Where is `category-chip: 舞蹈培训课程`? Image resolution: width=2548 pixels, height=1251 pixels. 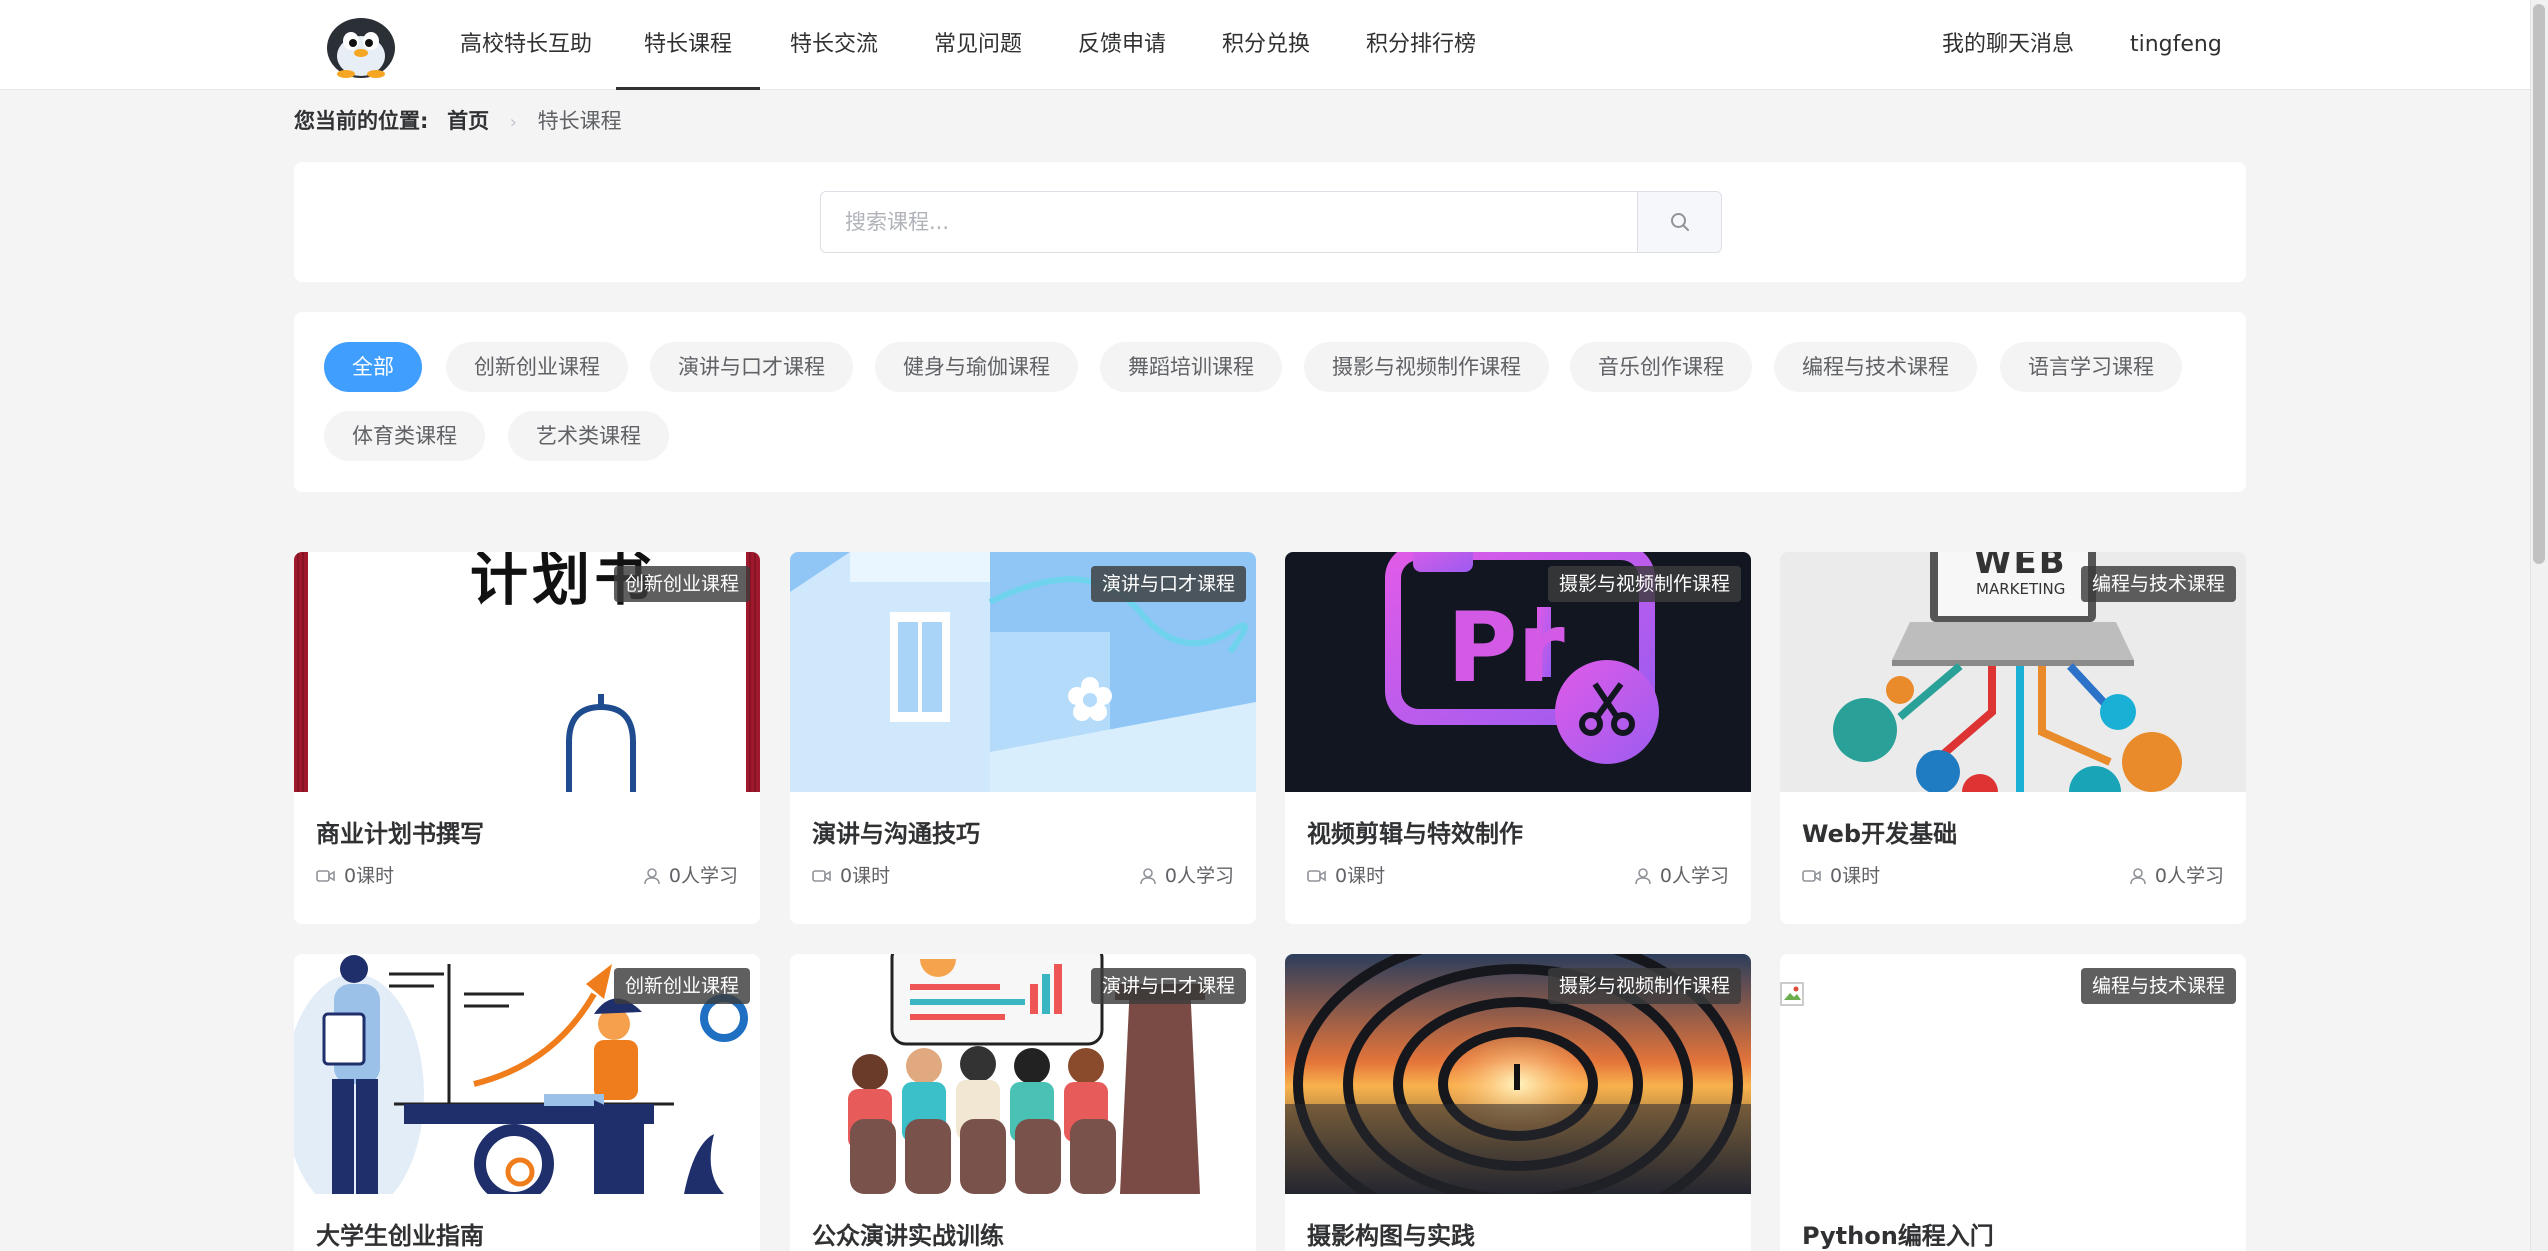
category-chip: 舞蹈培训课程 is located at coordinates (1191, 367).